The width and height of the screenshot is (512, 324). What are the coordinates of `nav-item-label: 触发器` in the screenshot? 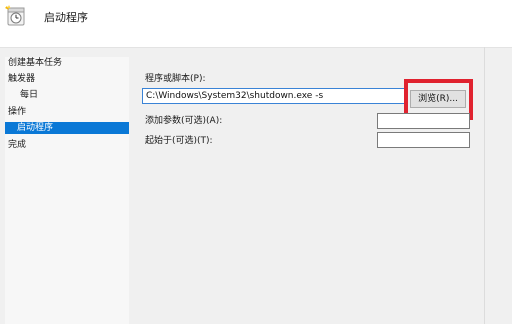 It's located at (22, 79).